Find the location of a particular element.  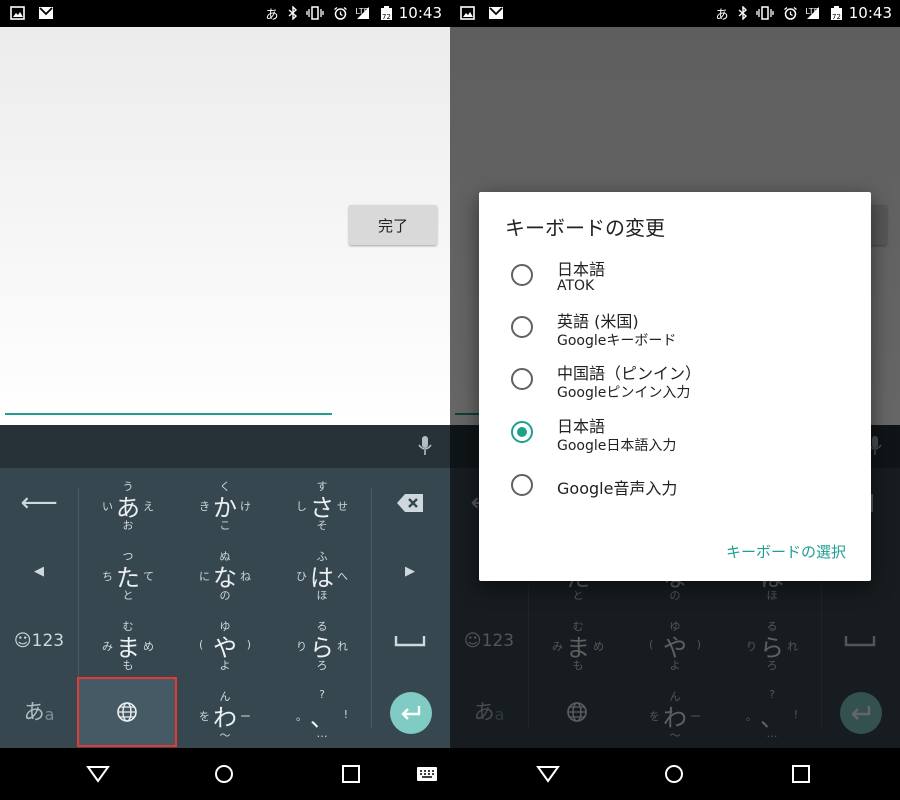

kana-key-ra: るりられろ is located at coordinates (322, 645).